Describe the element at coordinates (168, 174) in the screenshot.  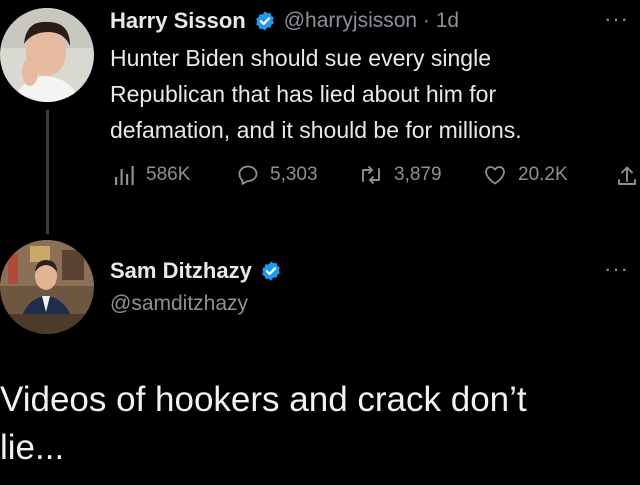
I see `views-count: 586K` at that location.